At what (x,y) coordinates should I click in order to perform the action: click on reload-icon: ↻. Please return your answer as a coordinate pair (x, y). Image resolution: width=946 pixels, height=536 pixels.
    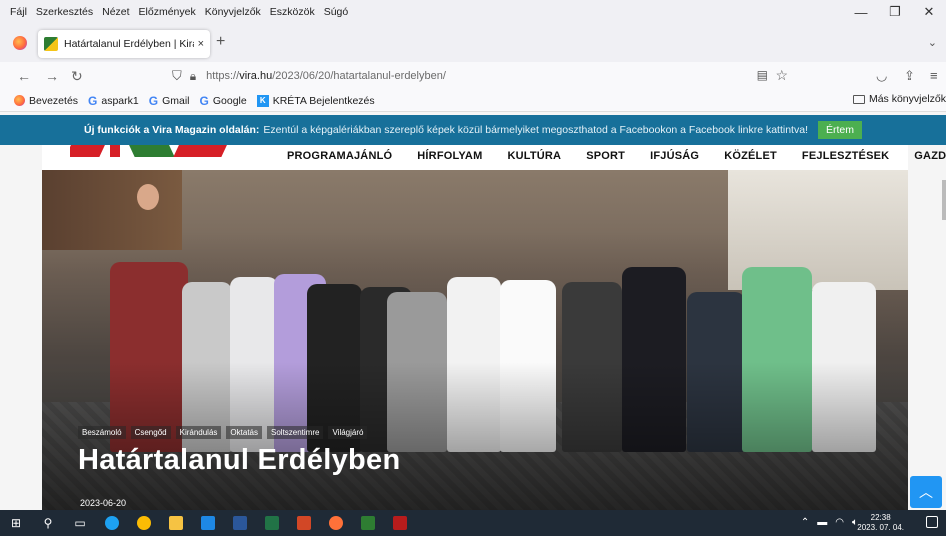
    Looking at the image, I should click on (77, 76).